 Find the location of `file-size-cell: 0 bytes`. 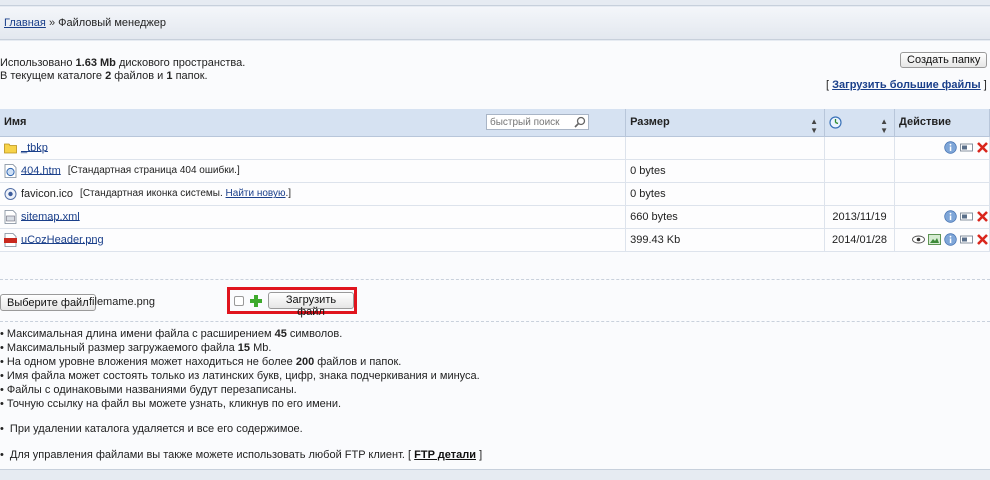

file-size-cell: 0 bytes is located at coordinates (725, 194).